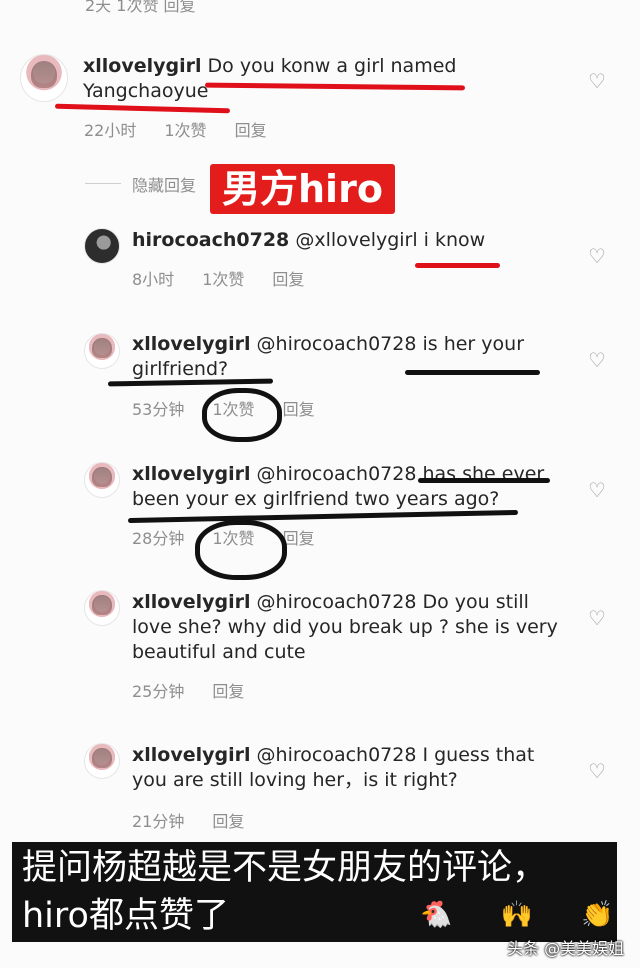 This screenshot has height=968, width=640. I want to click on emoji-icon: 🐔, so click(436, 915).